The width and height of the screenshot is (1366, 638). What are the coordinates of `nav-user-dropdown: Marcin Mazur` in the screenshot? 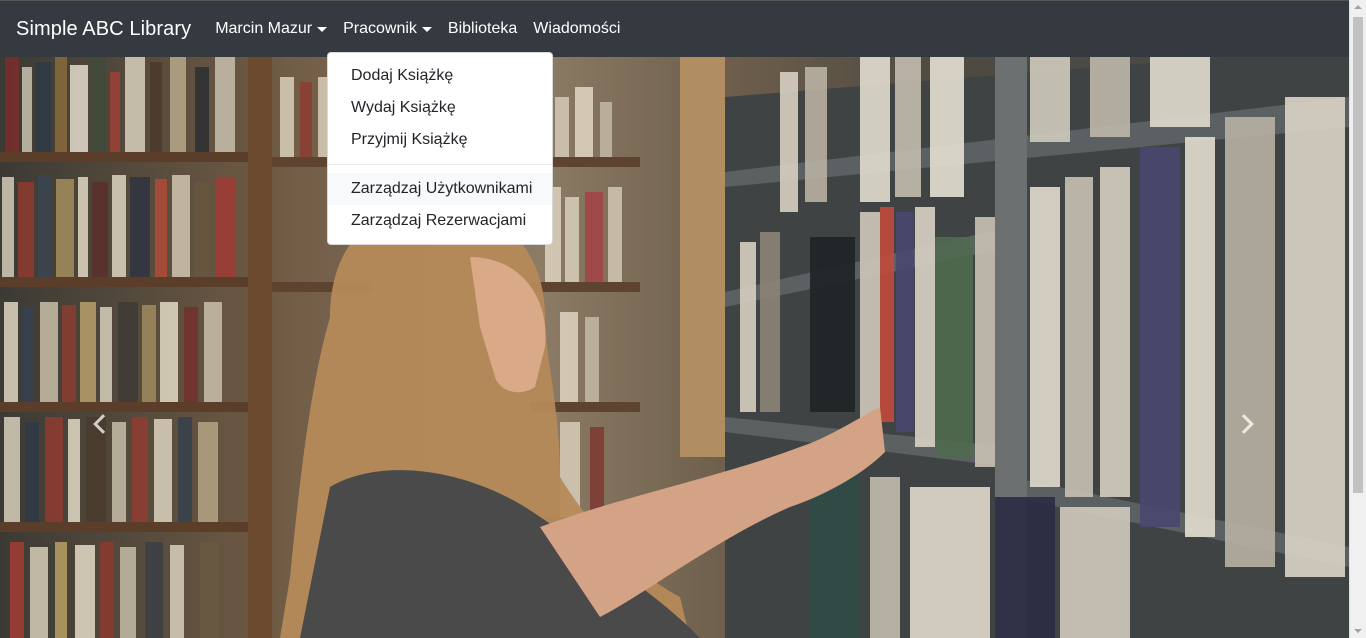 It's located at (271, 29).